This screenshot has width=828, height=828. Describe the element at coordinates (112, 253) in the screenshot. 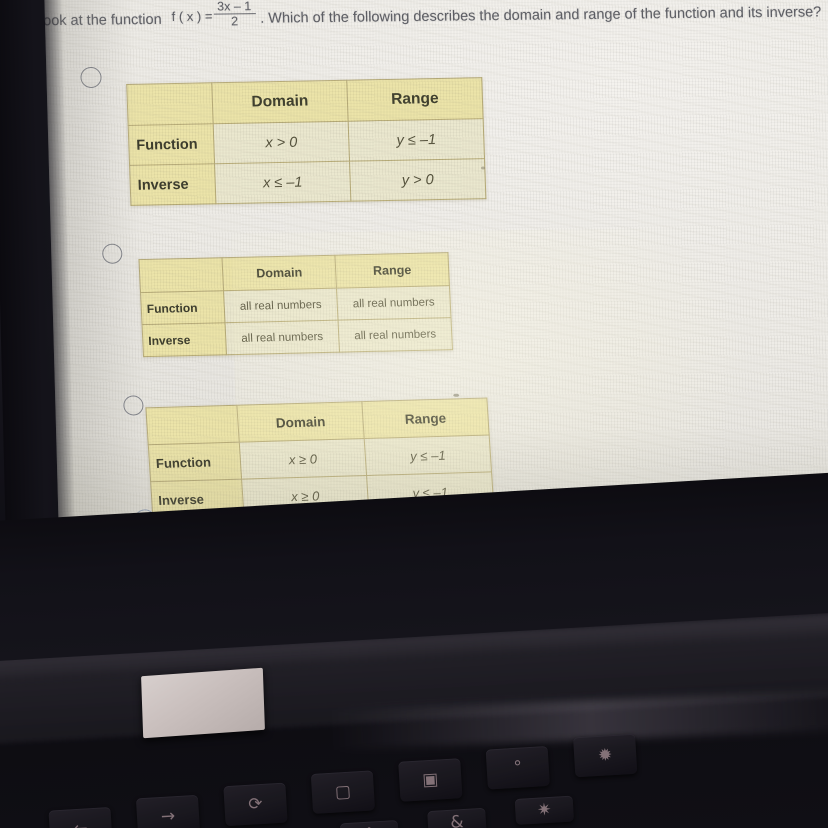

I see `option-b-radio` at that location.